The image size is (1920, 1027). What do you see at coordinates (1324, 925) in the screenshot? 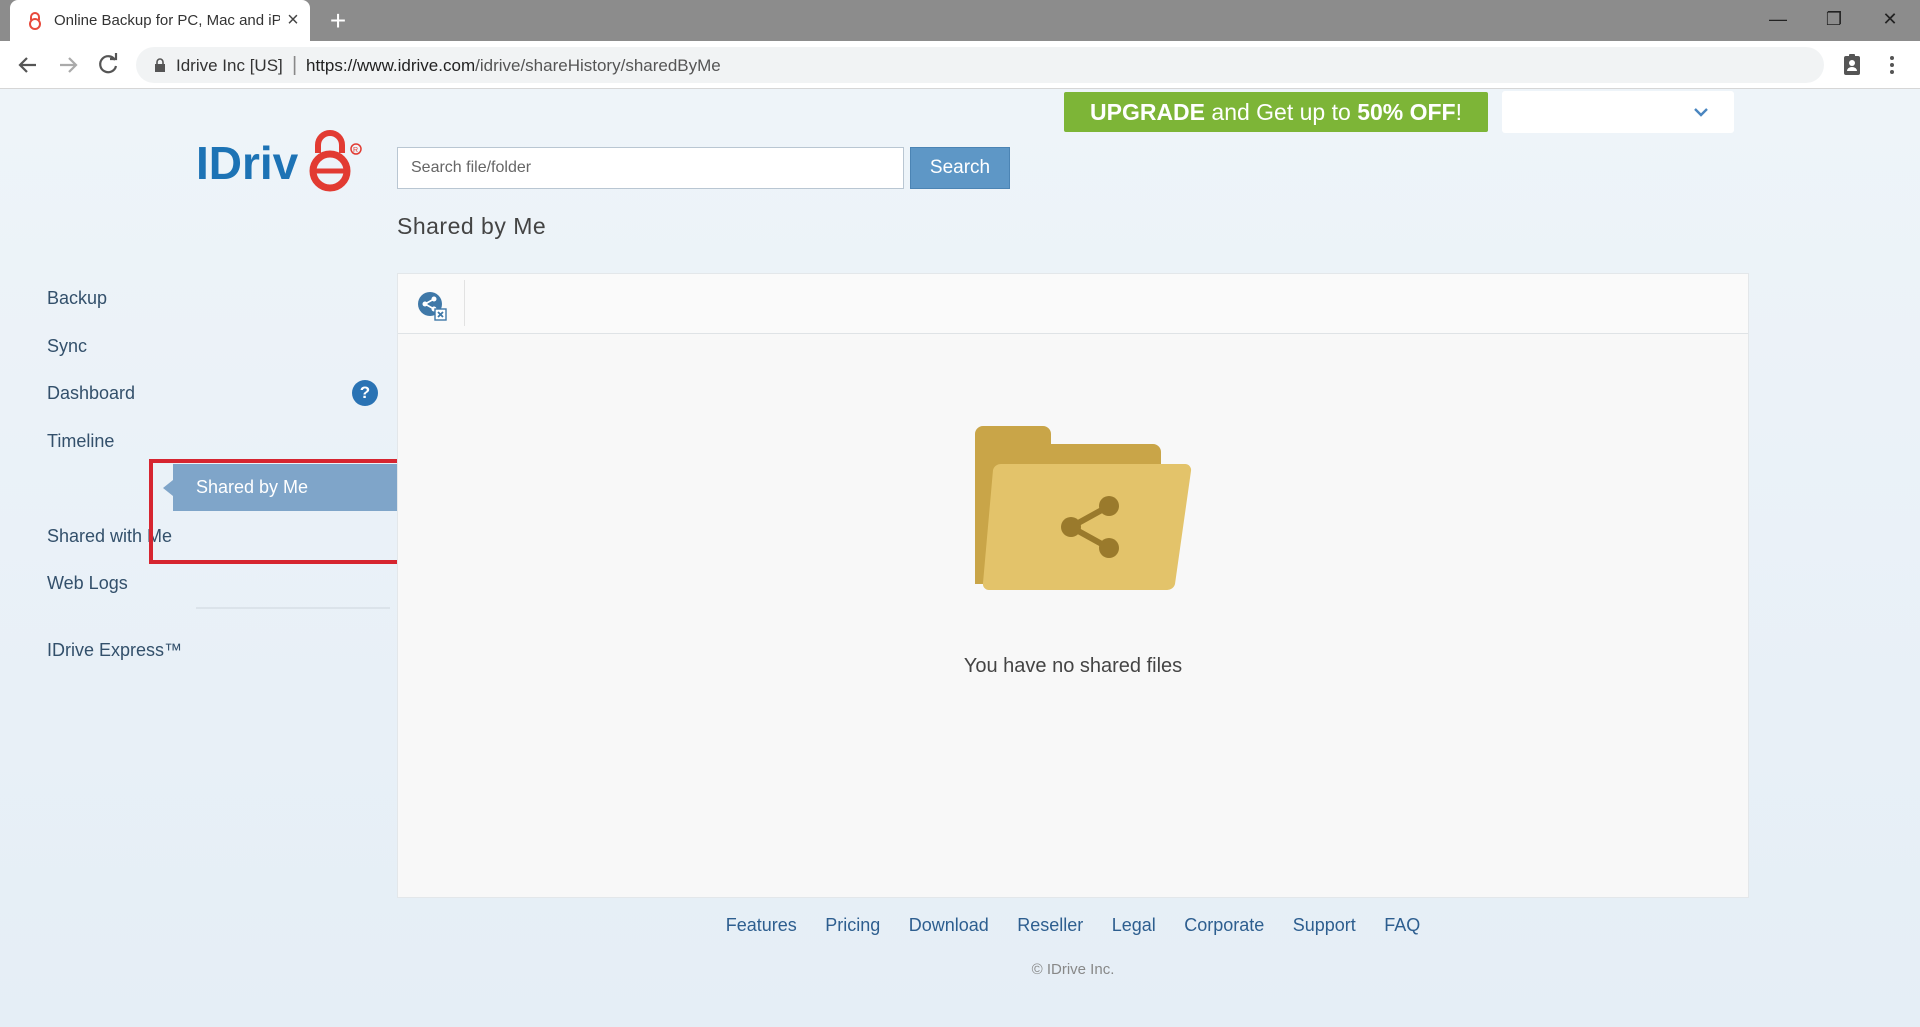
I see `footer-link-support: Support` at bounding box center [1324, 925].